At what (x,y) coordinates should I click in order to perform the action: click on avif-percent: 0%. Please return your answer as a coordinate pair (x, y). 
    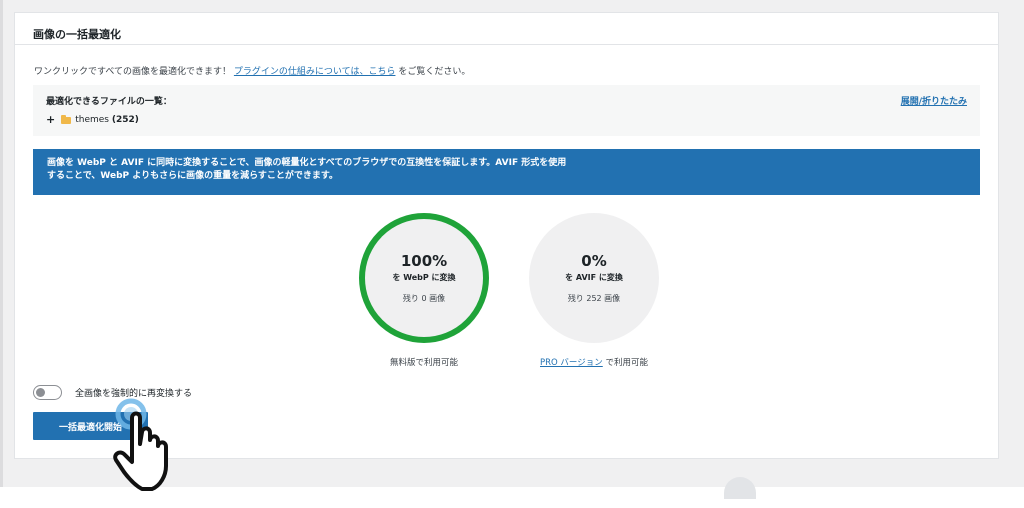
    Looking at the image, I should click on (594, 261).